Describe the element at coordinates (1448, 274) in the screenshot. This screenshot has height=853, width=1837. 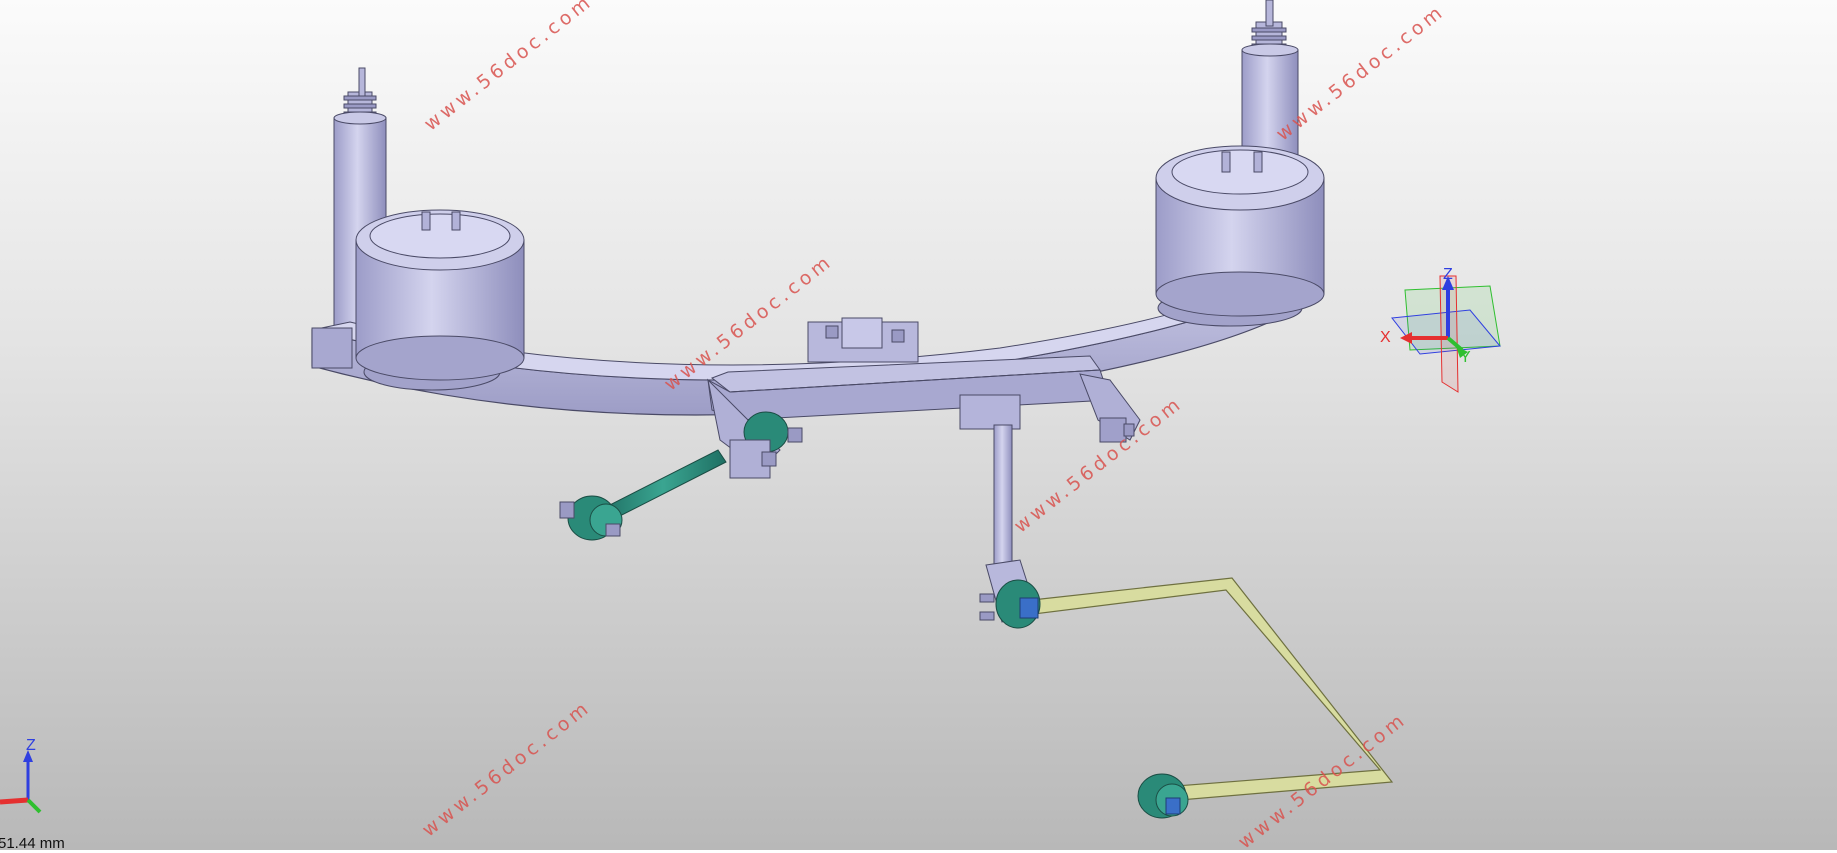
I see `compass-z-label: Z` at that location.